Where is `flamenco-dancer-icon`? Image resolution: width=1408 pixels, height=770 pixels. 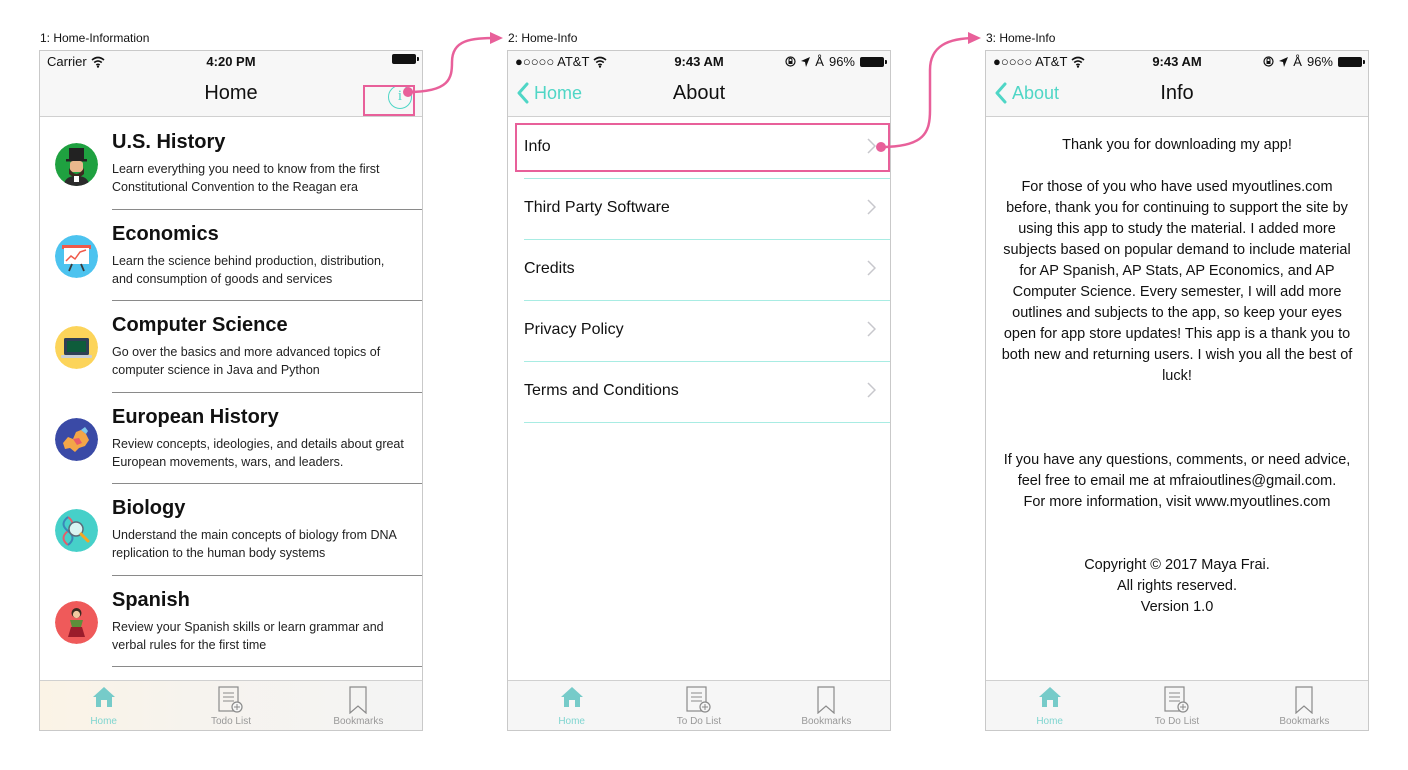 flamenco-dancer-icon is located at coordinates (76, 622).